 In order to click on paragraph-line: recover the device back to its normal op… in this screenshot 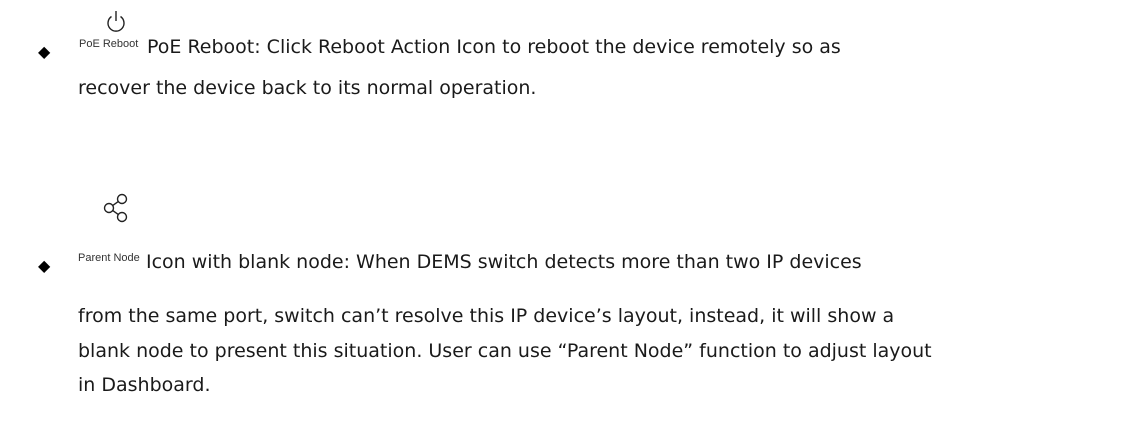, I will do `click(307, 88)`.